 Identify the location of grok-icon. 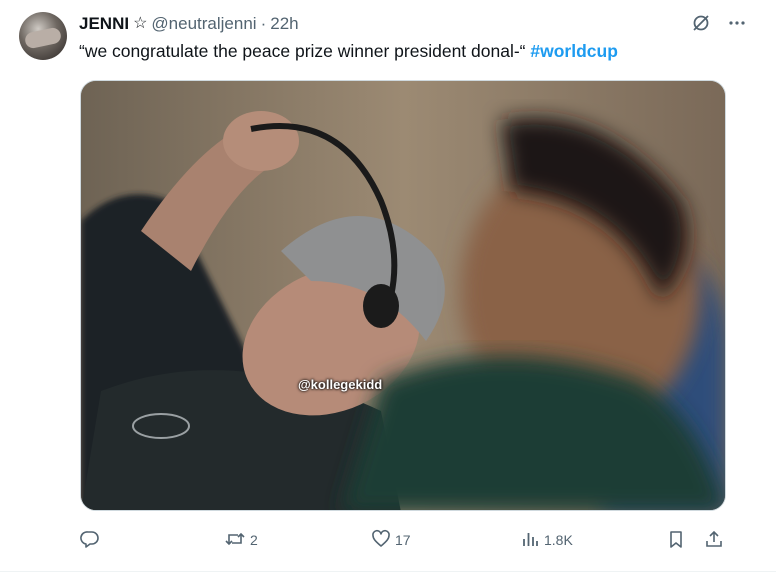
(701, 23).